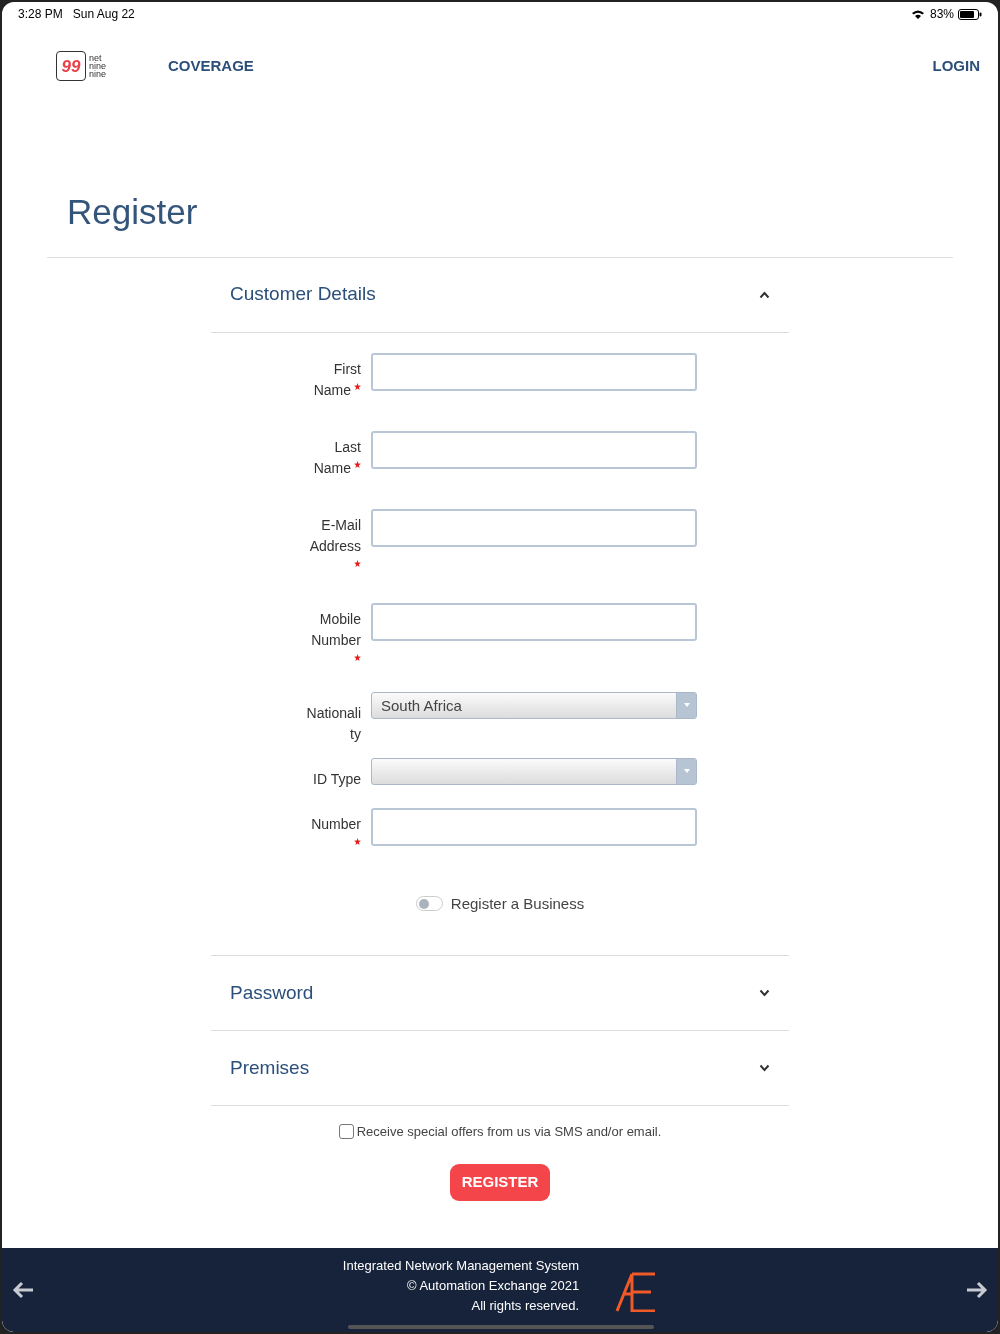  Describe the element at coordinates (211, 66) in the screenshot. I see `nav-link: COVERAGE` at that location.